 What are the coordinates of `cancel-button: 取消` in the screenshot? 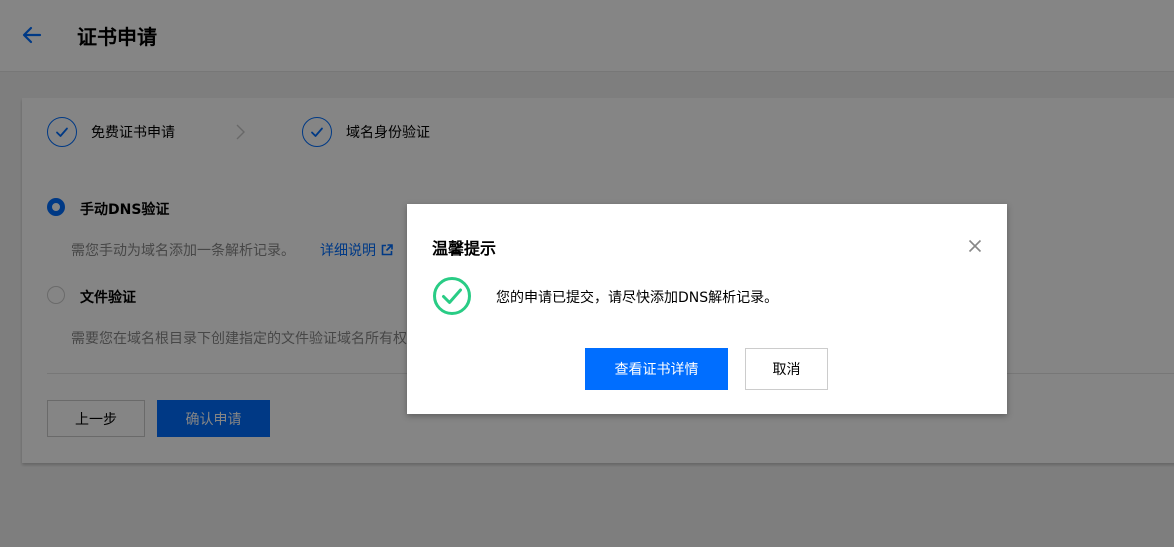 It's located at (786, 369).